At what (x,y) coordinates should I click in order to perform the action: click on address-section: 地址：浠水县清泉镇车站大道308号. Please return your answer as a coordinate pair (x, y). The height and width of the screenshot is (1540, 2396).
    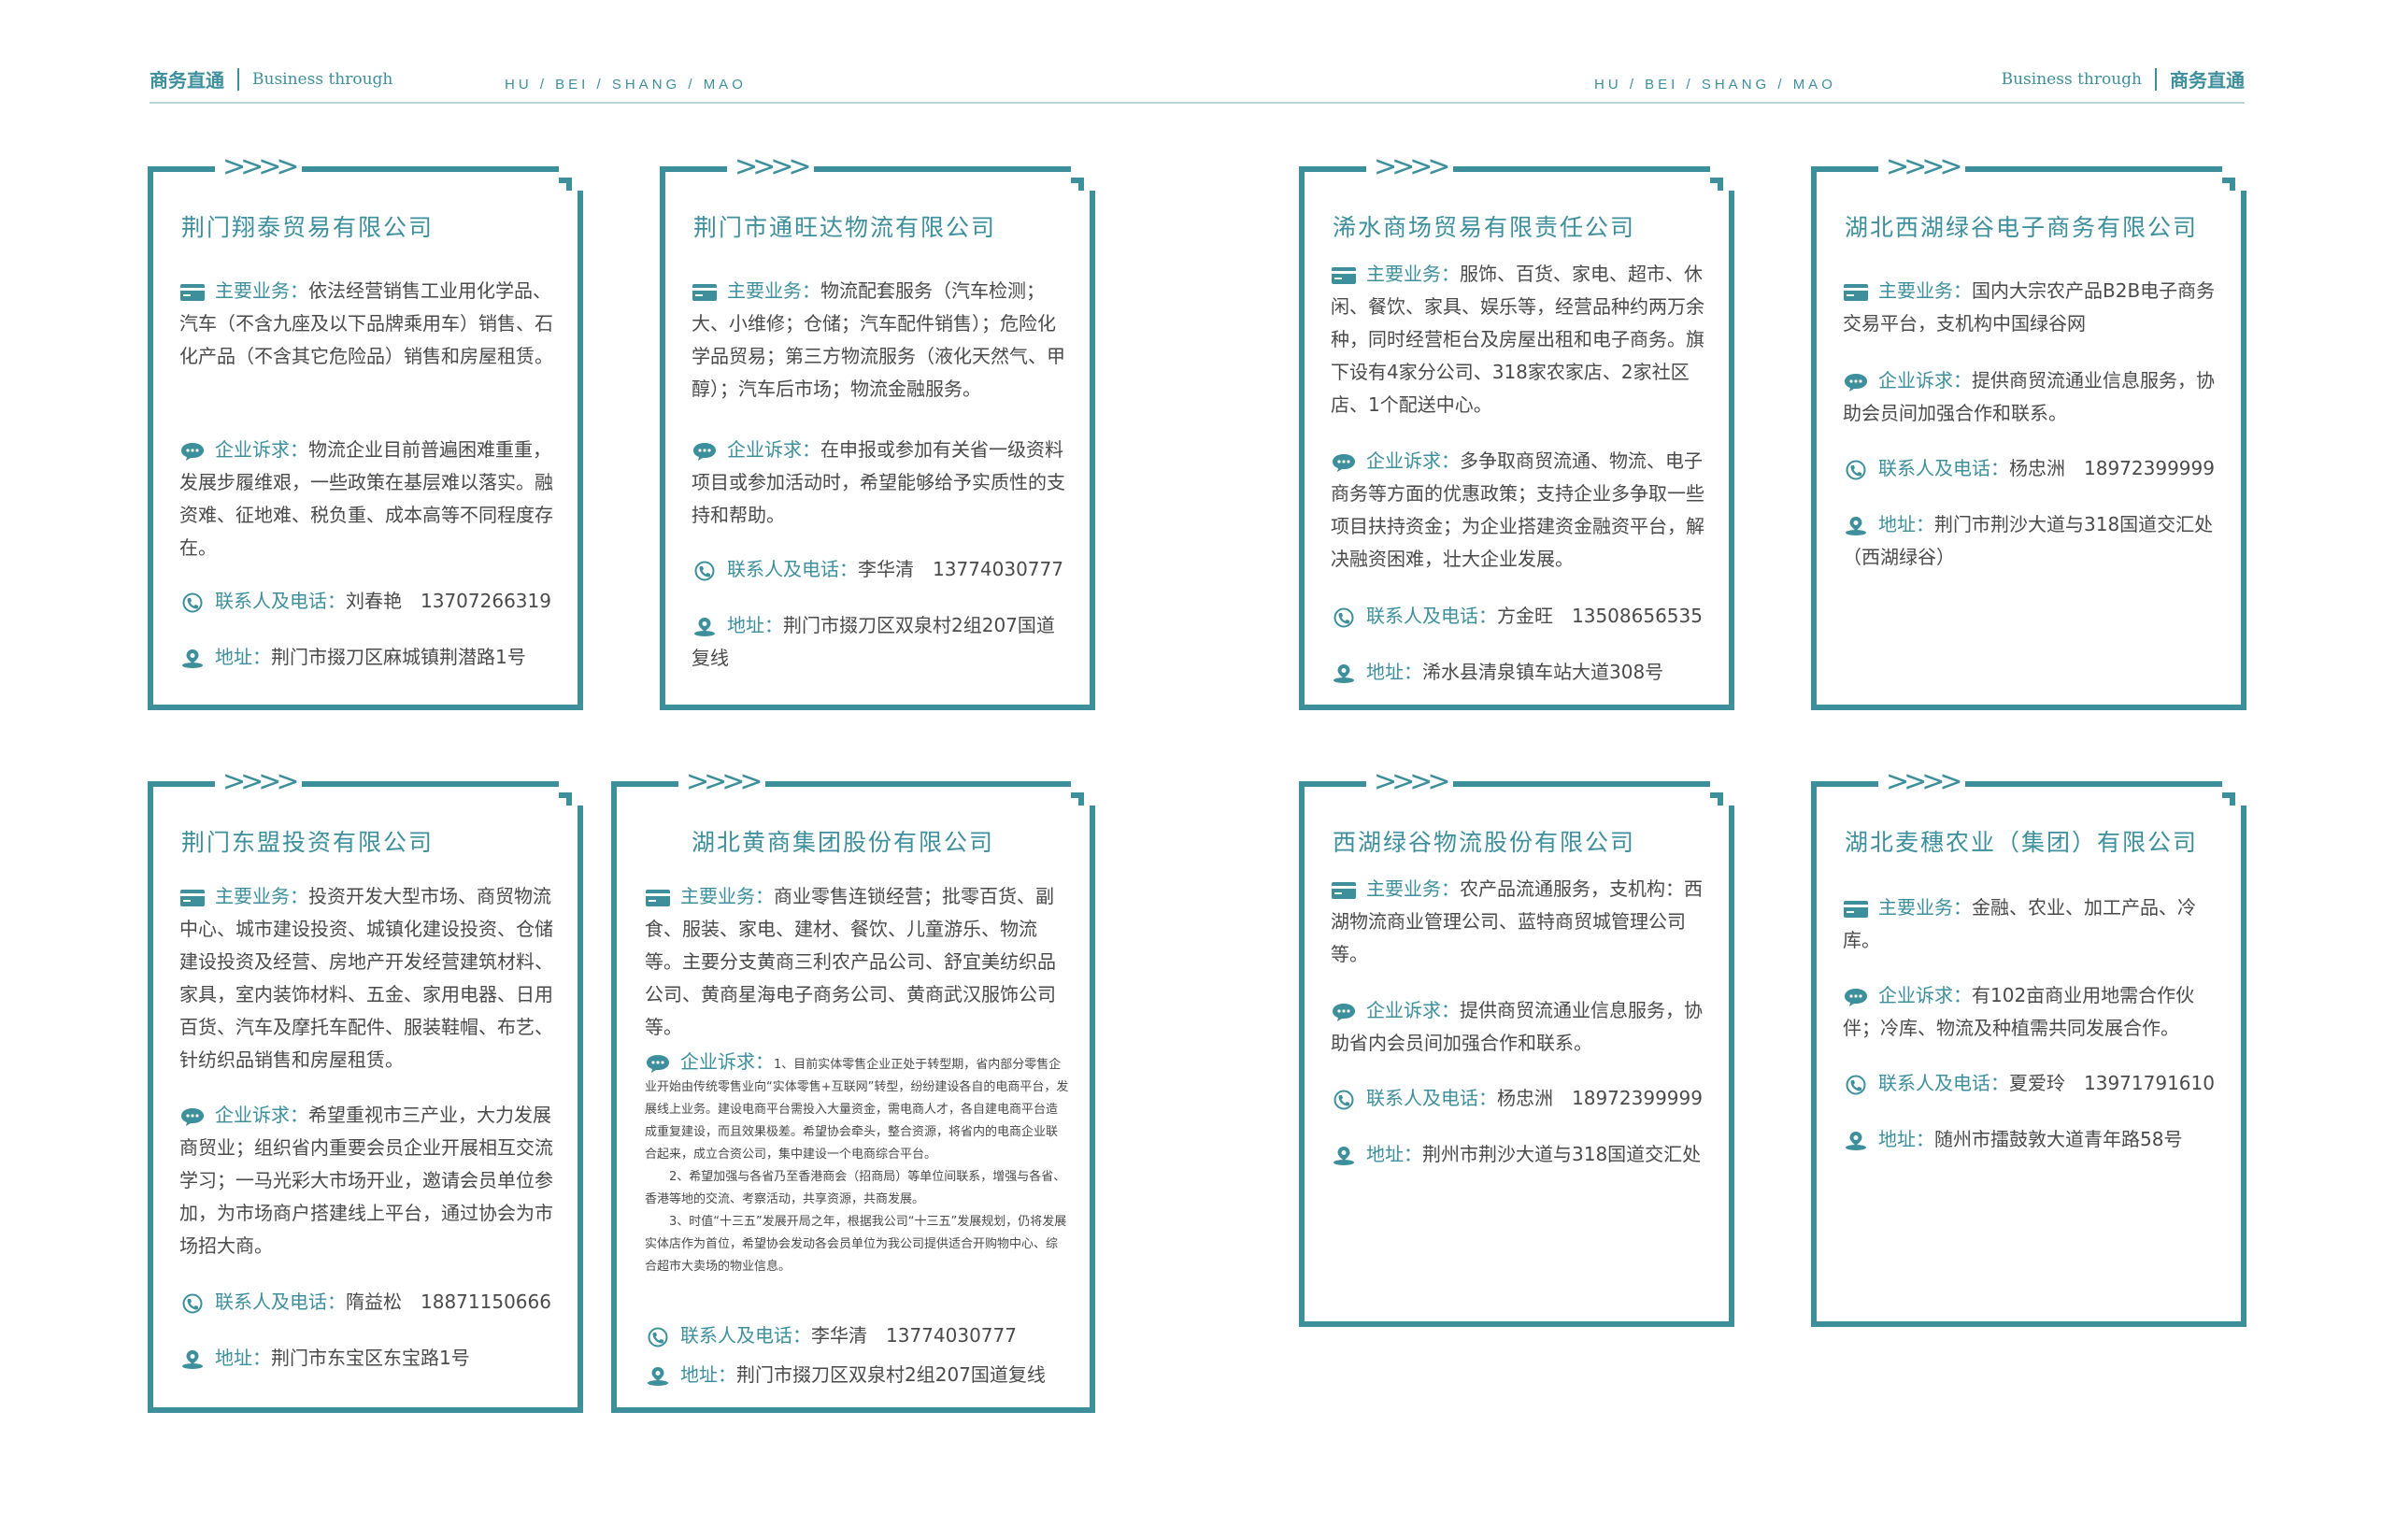
    Looking at the image, I should click on (1519, 672).